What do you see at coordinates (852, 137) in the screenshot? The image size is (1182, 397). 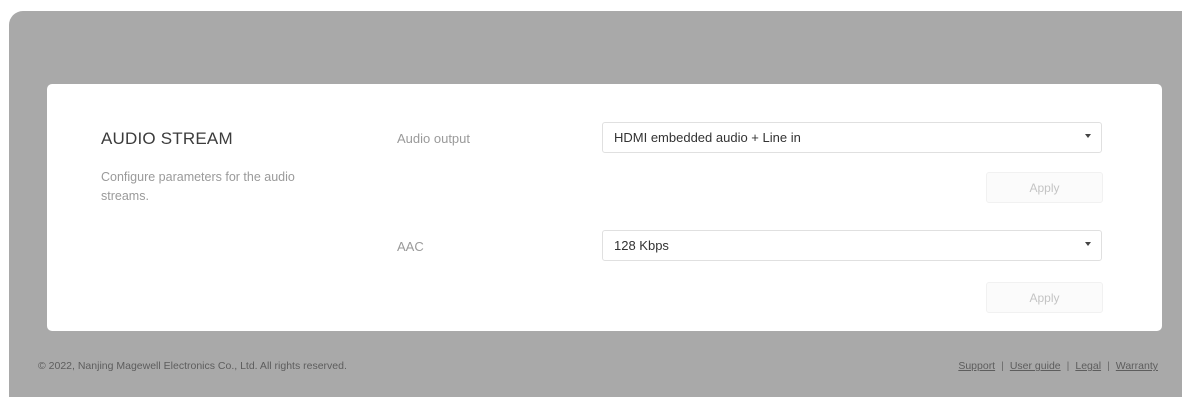 I see `audio-output-select: HDMI embedded audio + Line in` at bounding box center [852, 137].